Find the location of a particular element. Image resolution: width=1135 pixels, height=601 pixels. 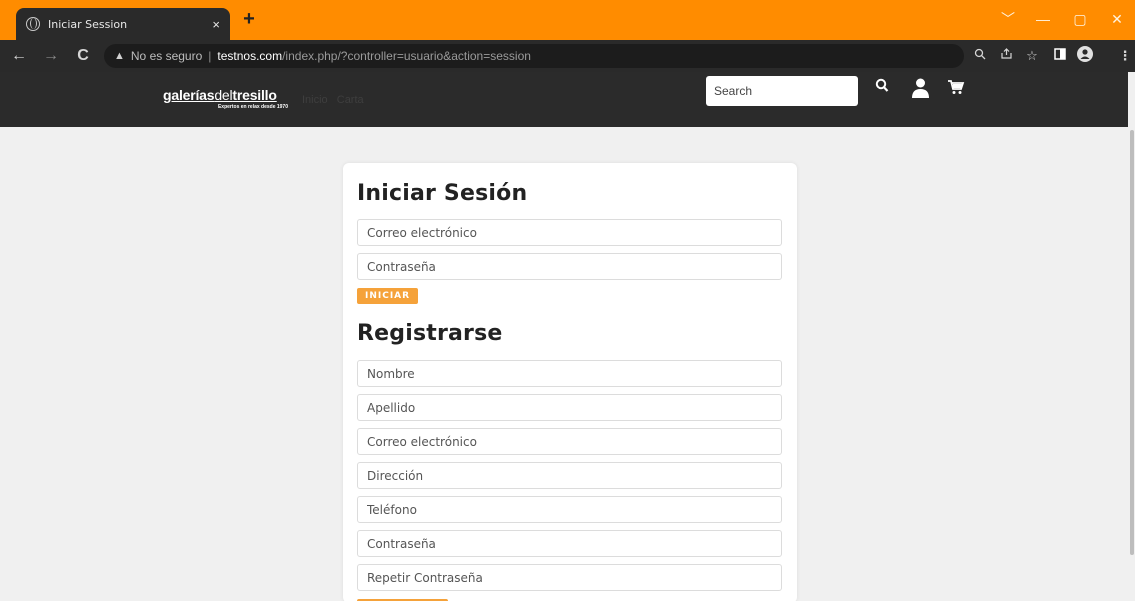

browser-titlebar: Iniciar Session × + ﹀ — ▢ ✕ is located at coordinates (567, 20).